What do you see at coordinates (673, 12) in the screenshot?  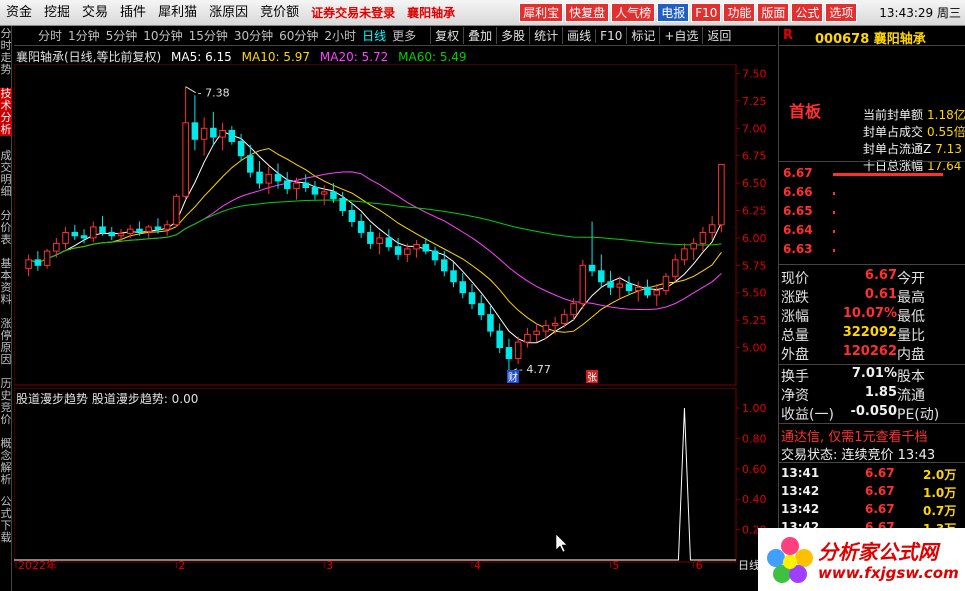 I see `quick-button-3: 电报` at bounding box center [673, 12].